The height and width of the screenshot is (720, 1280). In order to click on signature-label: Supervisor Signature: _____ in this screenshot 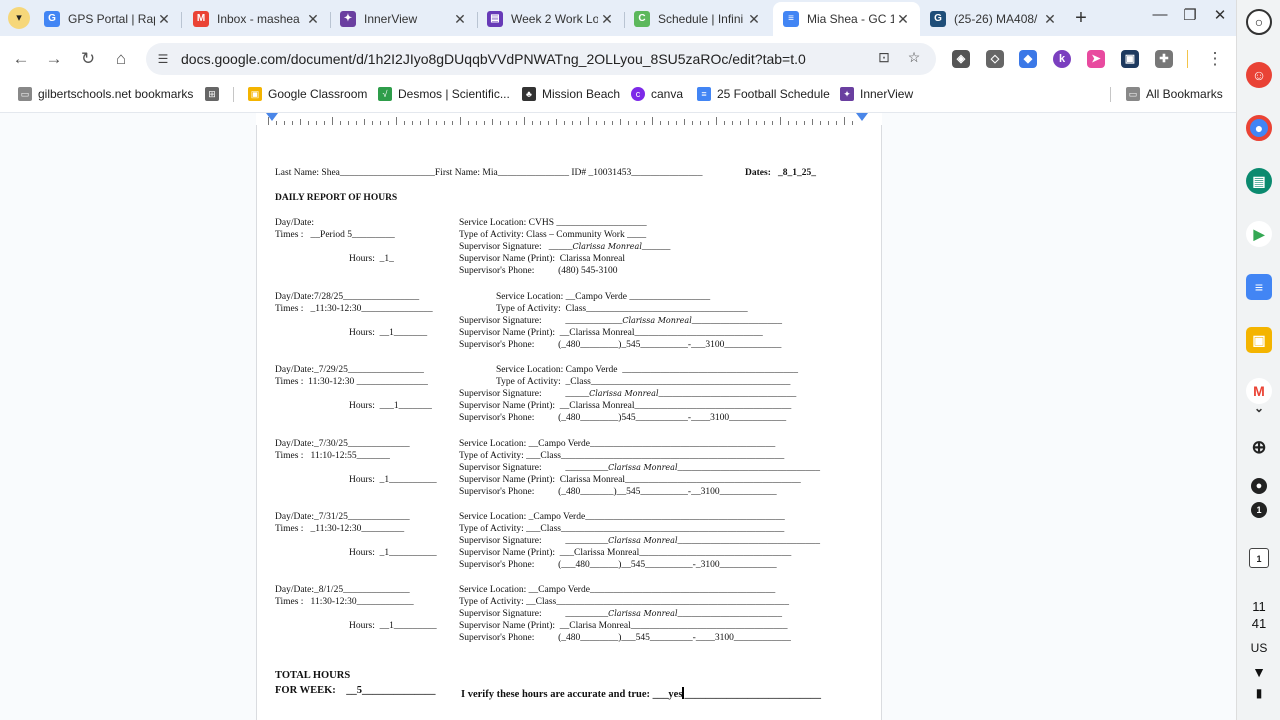, I will do `click(516, 247)`.